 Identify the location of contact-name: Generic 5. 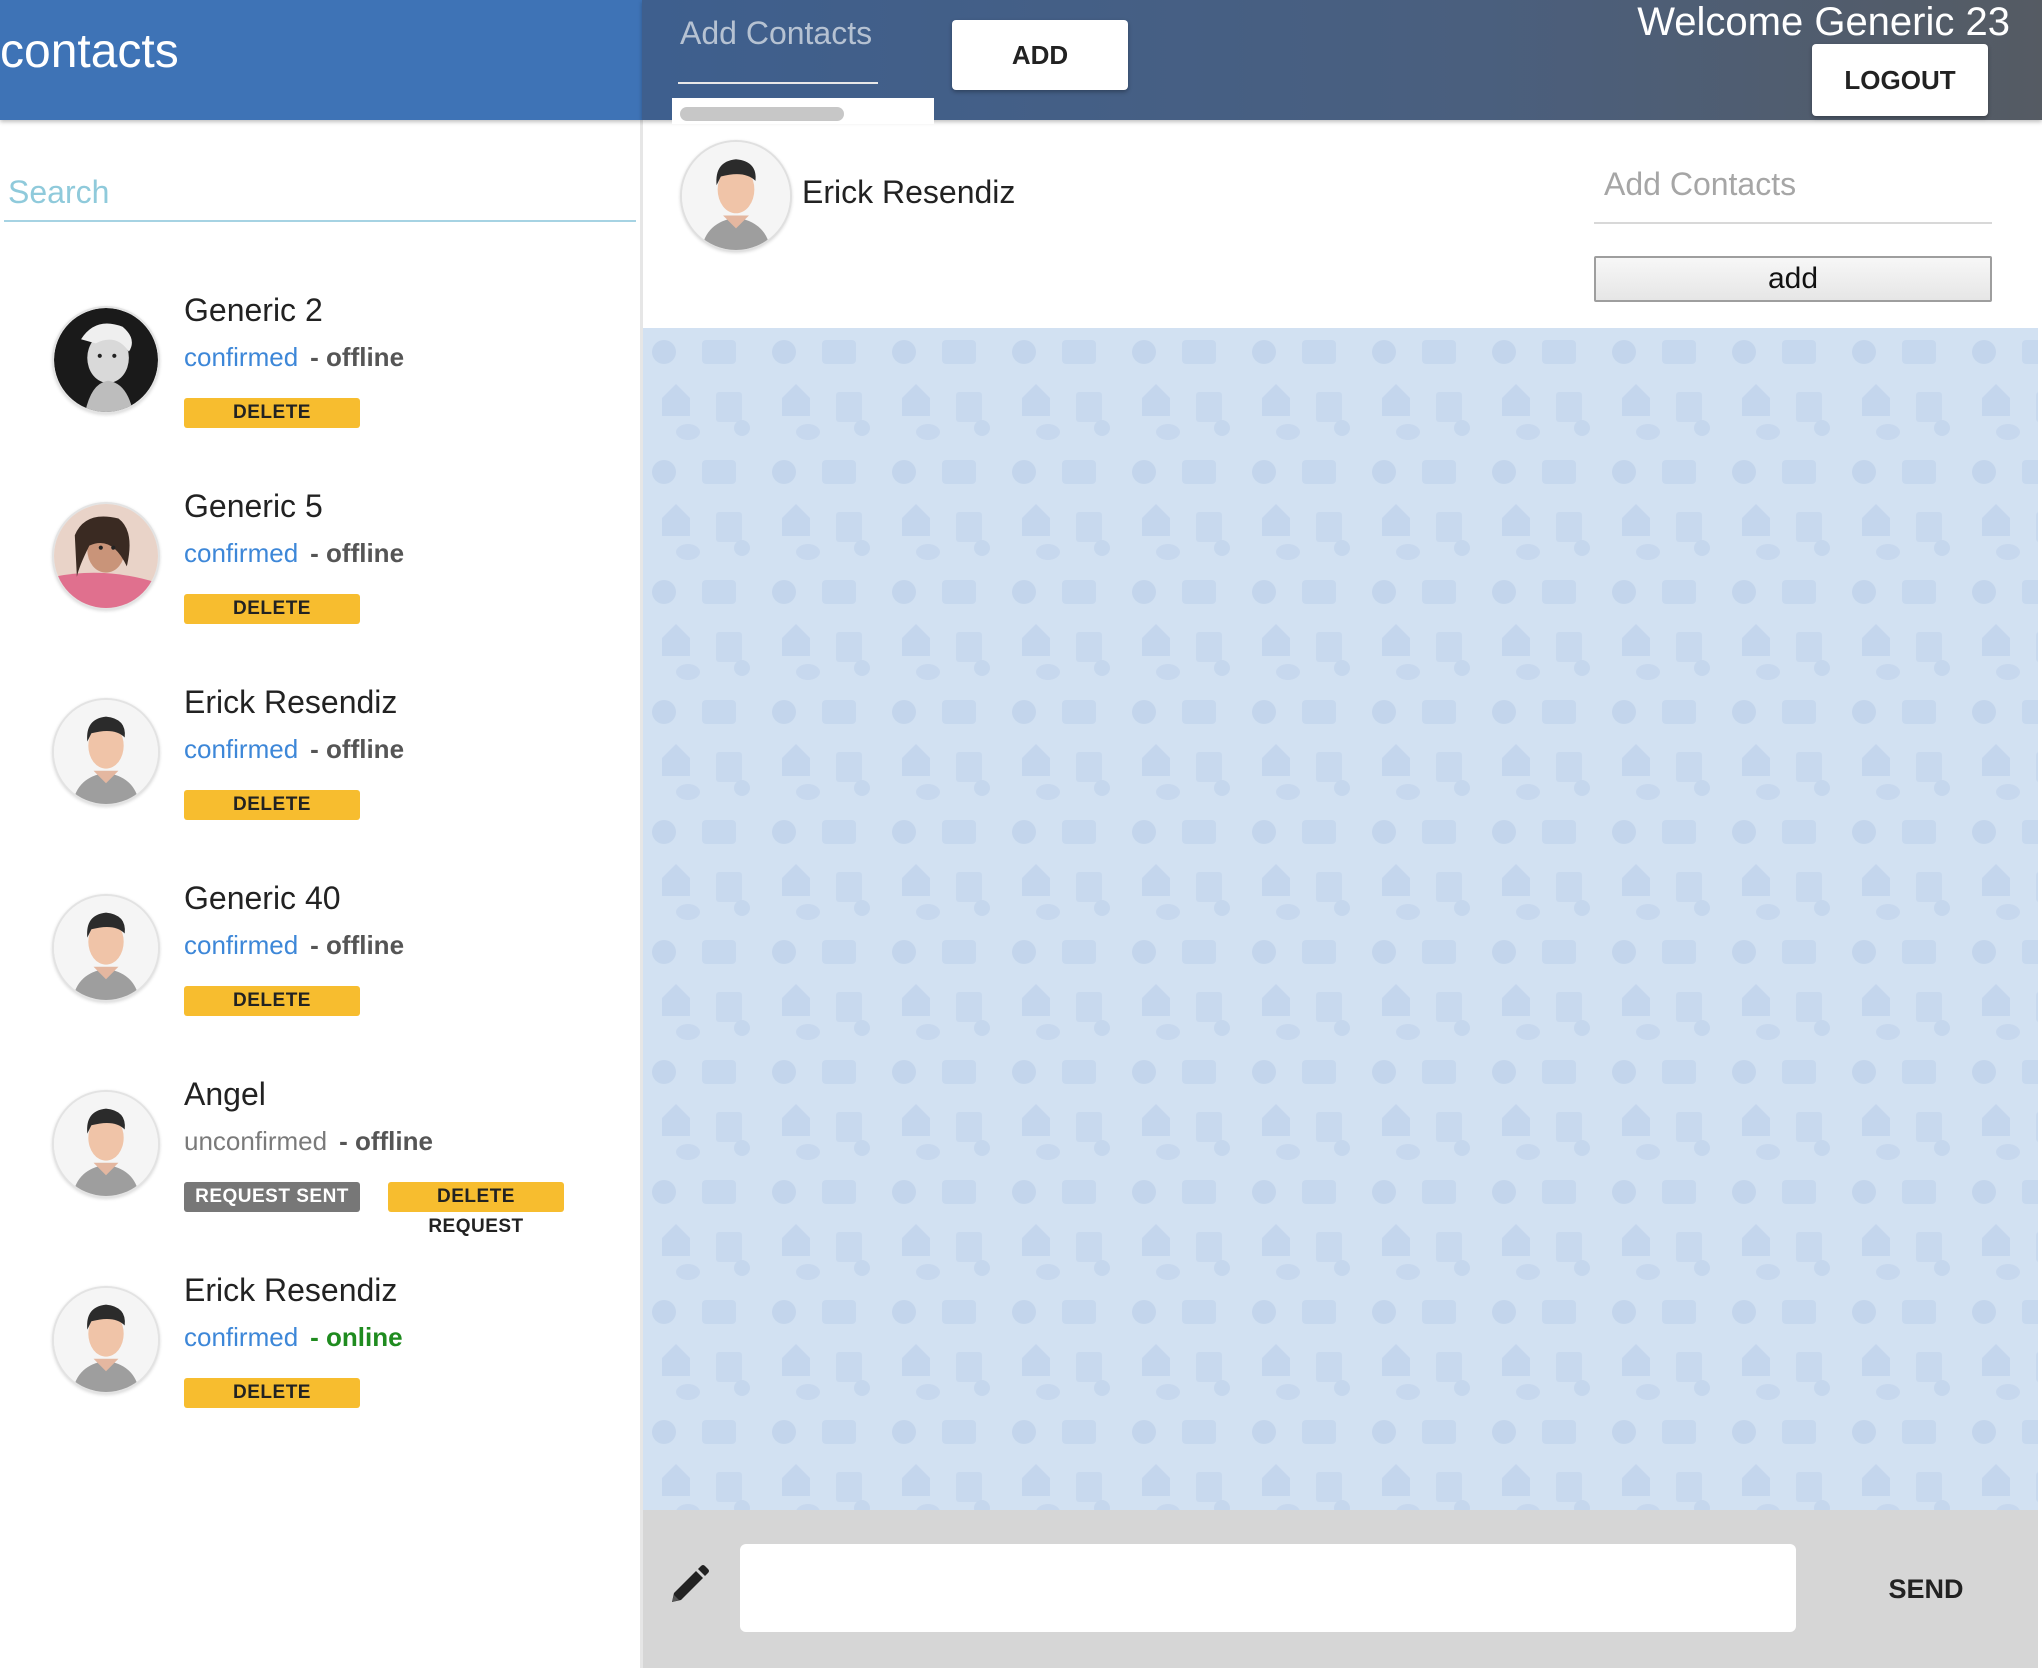
(253, 506).